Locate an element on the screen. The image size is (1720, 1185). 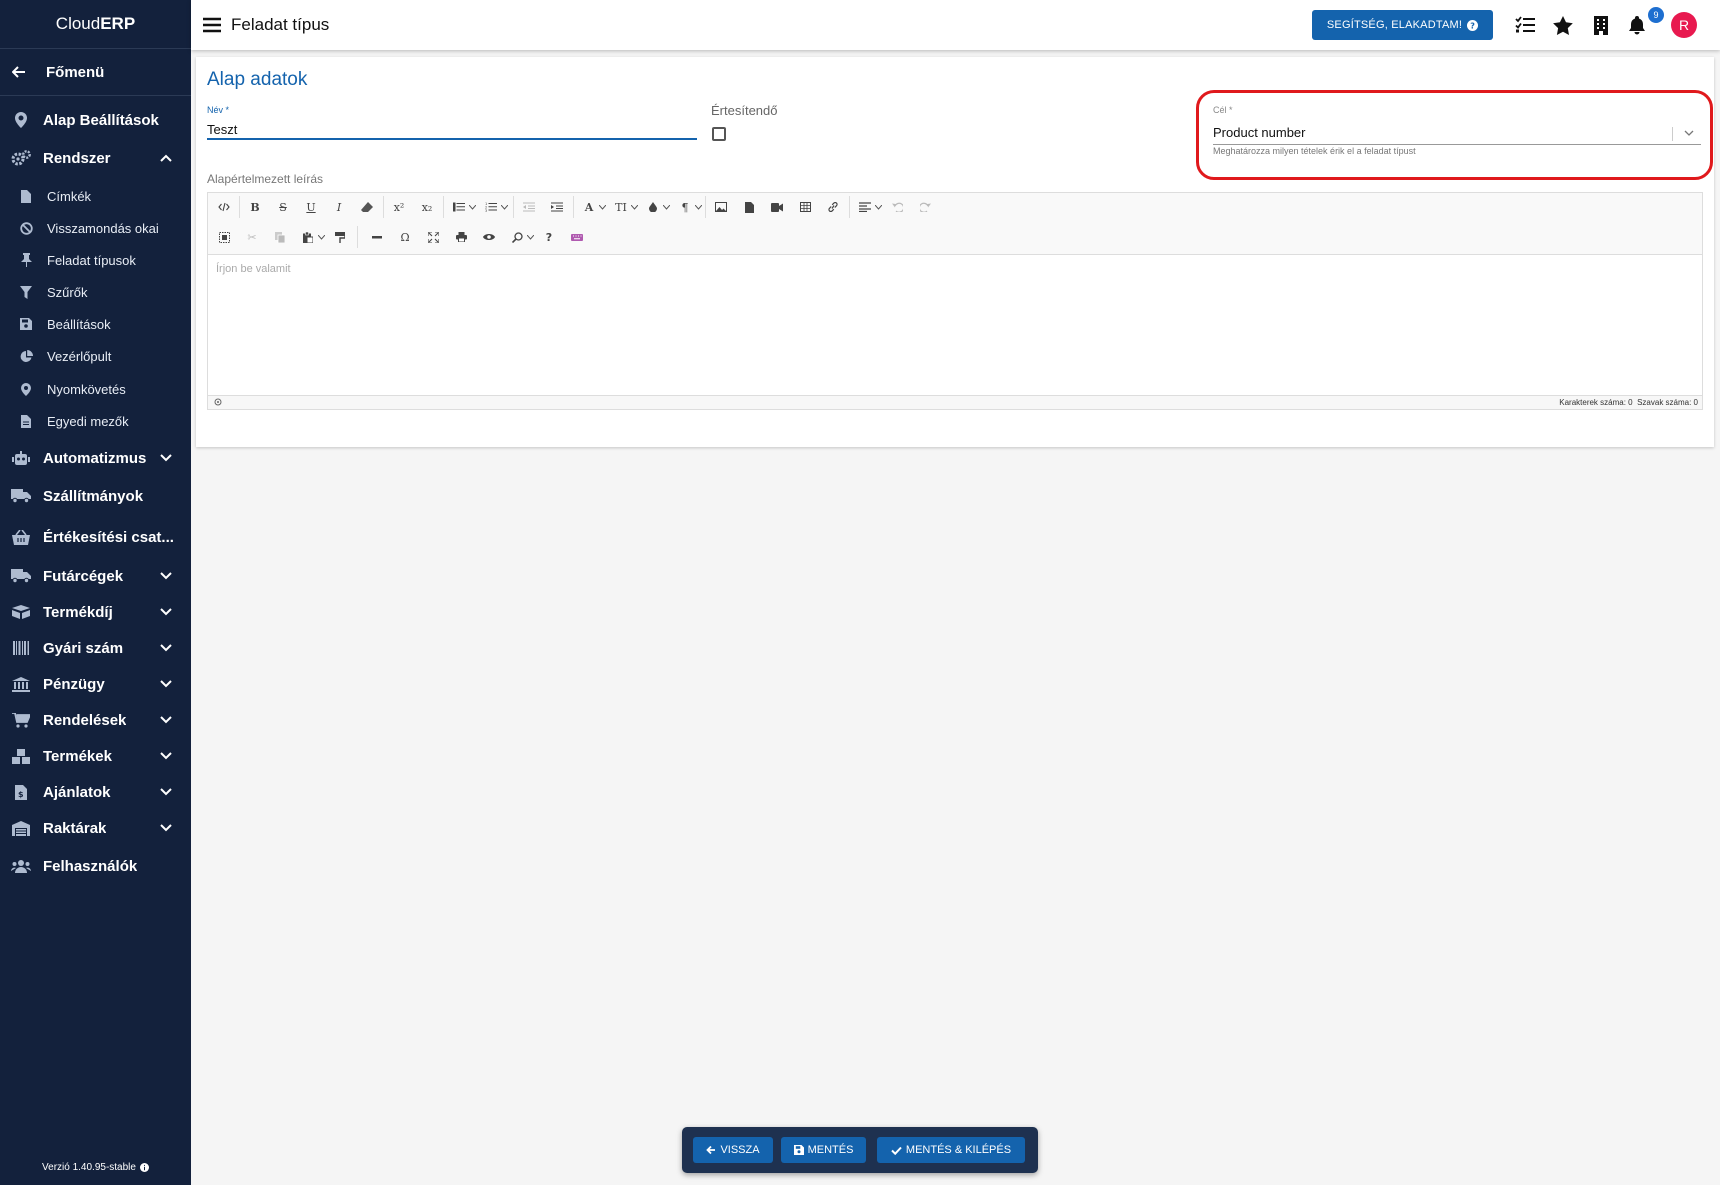
sidebar-subitem-feladat-tipusok: Feladat típusok is located at coordinates (95, 260).